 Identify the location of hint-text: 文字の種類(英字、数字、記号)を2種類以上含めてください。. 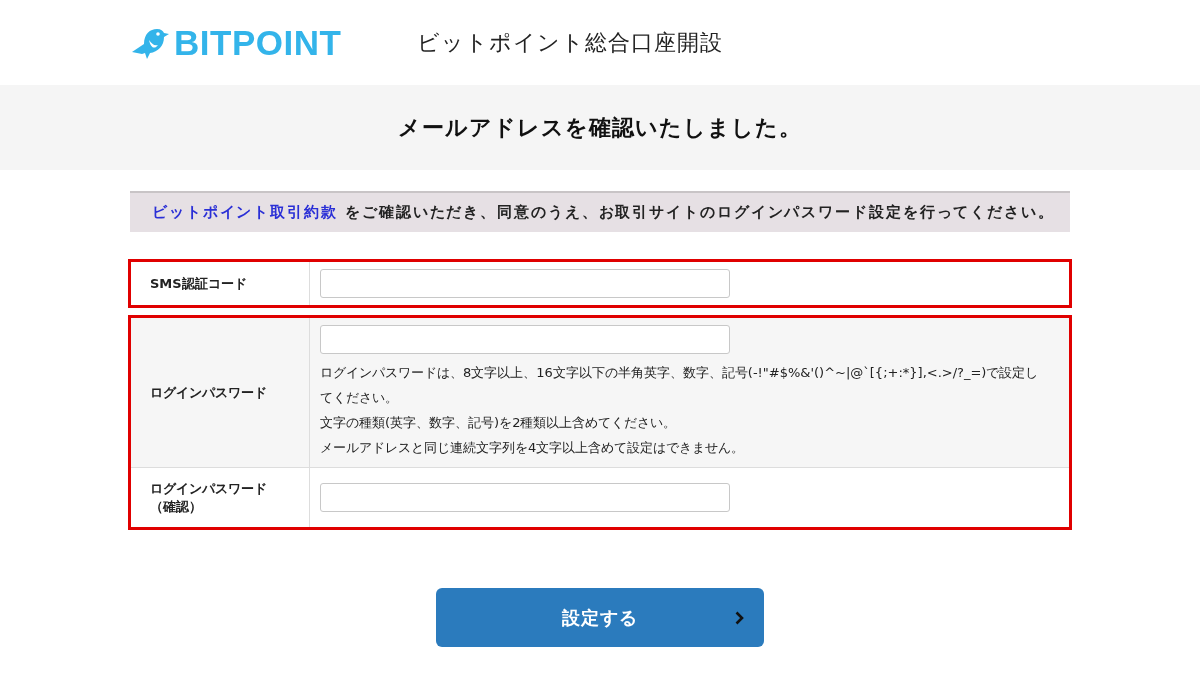
(499, 423).